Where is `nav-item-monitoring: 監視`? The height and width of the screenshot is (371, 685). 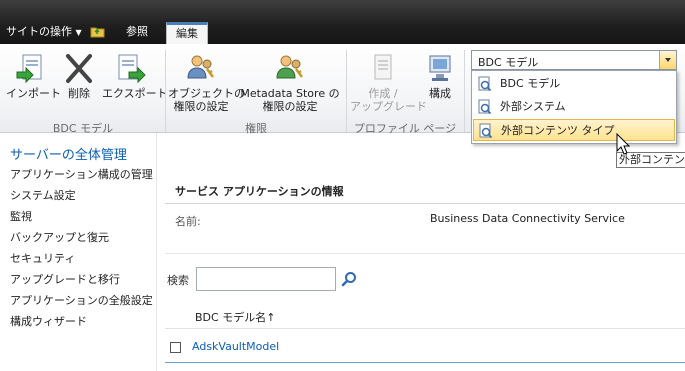
nav-item-monitoring: 監視 is located at coordinates (21, 216).